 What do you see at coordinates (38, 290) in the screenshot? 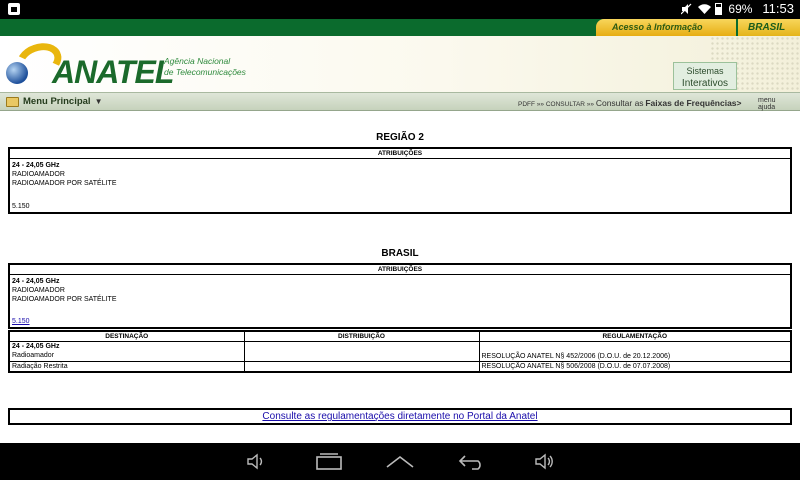
I see `brasil-line1: RADIOAMADOR` at bounding box center [38, 290].